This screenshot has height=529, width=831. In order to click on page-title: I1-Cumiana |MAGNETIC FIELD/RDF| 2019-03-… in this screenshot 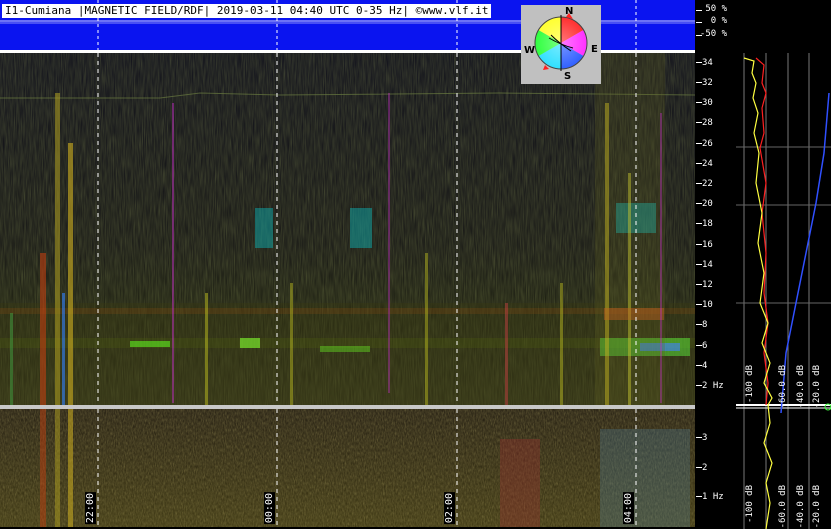, I will do `click(247, 11)`.